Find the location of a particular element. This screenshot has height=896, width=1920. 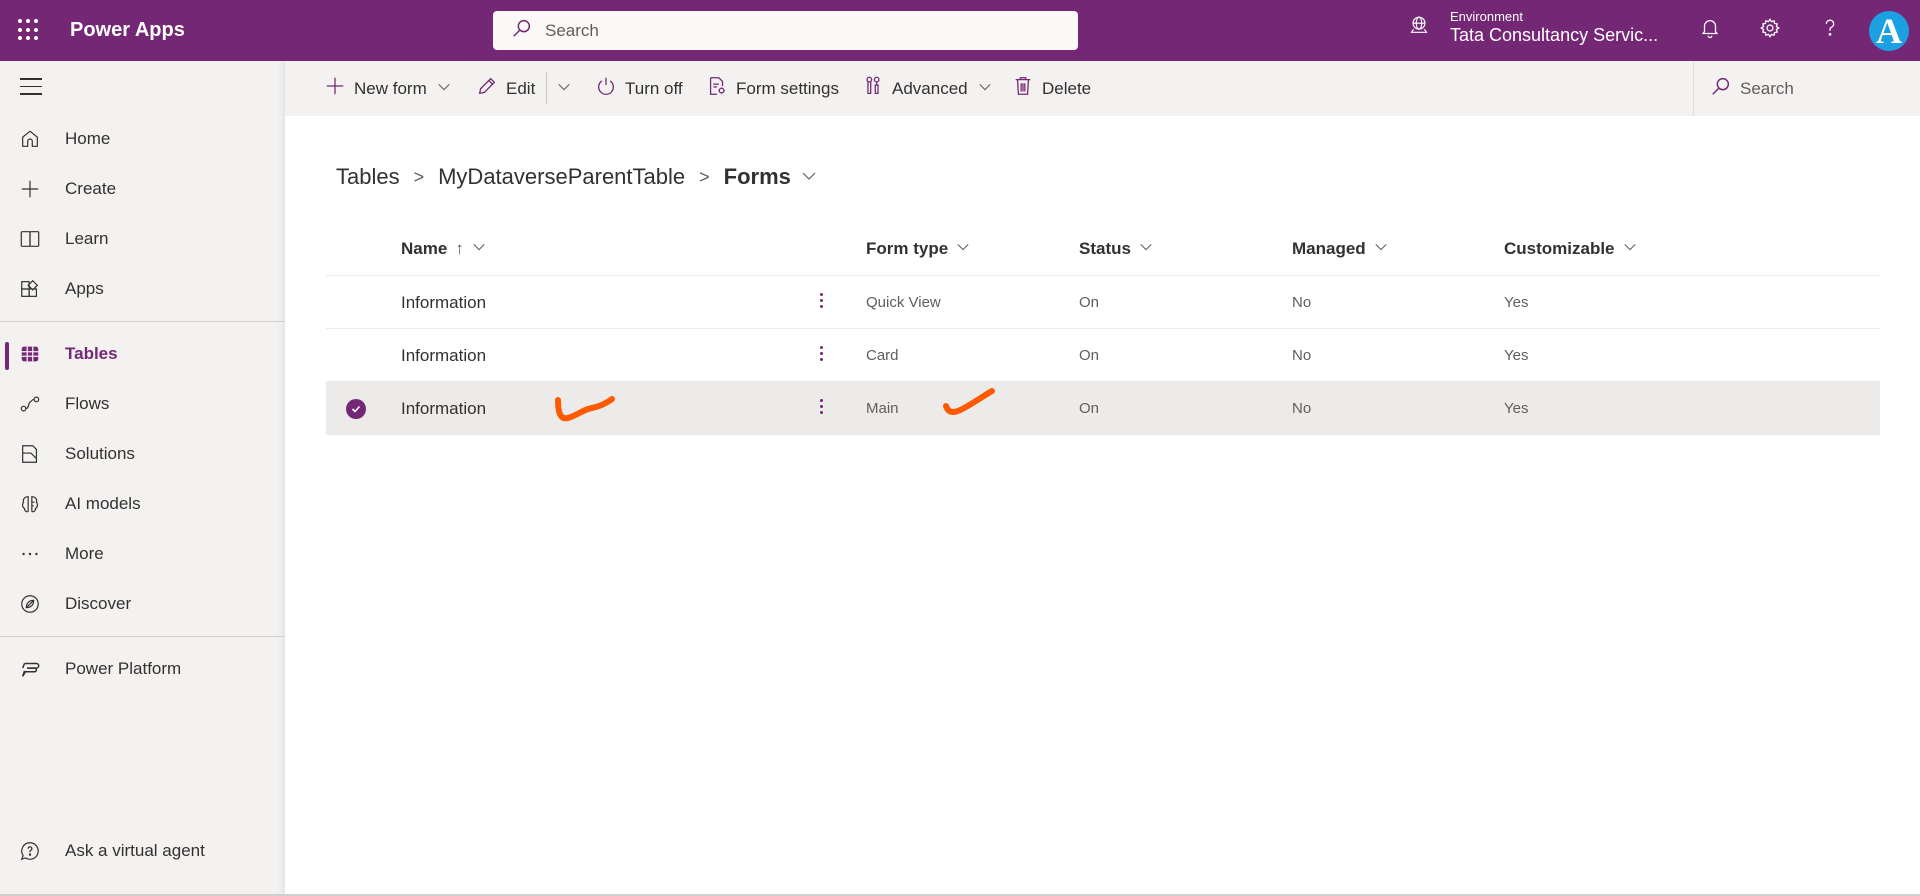

breadcrumb-item-forms: Forms is located at coordinates (757, 177).